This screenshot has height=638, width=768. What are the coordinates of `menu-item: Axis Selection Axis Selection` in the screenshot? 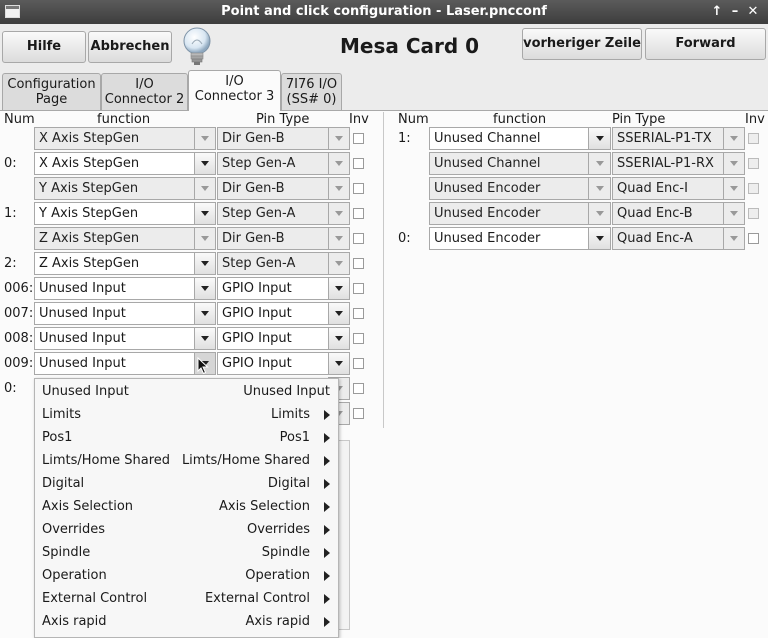 It's located at (186, 506).